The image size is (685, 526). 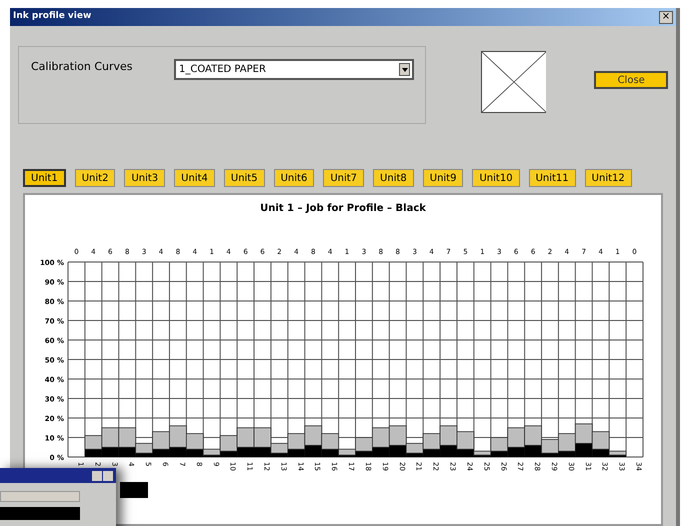 What do you see at coordinates (393, 178) in the screenshot?
I see `unit-tab: Unit8` at bounding box center [393, 178].